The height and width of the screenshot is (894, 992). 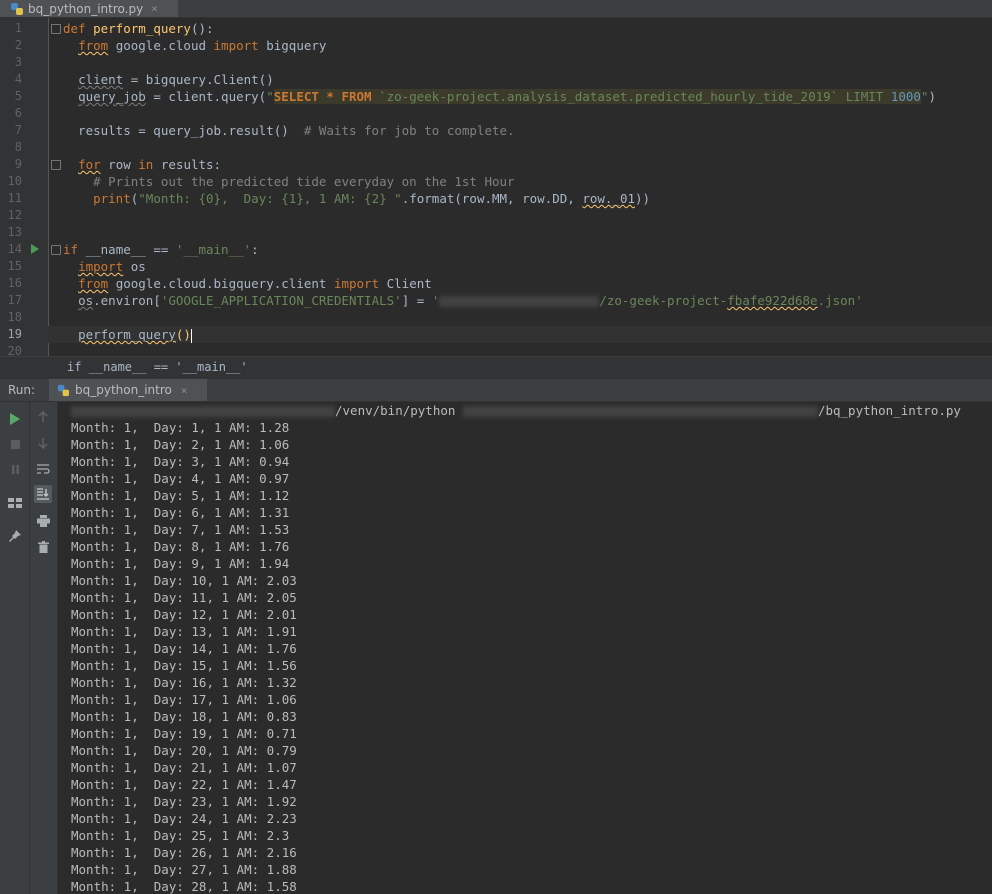 What do you see at coordinates (43, 521) in the screenshot?
I see `print-icon` at bounding box center [43, 521].